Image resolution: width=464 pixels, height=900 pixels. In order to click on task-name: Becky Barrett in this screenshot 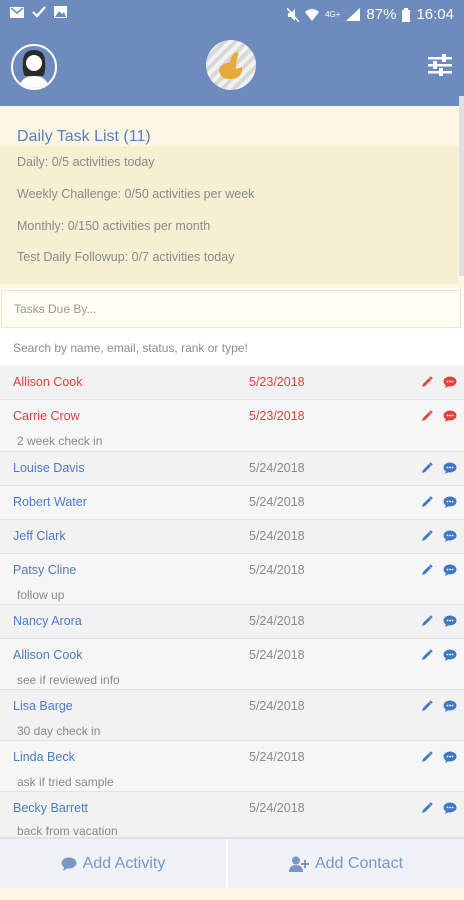, I will do `click(50, 808)`.